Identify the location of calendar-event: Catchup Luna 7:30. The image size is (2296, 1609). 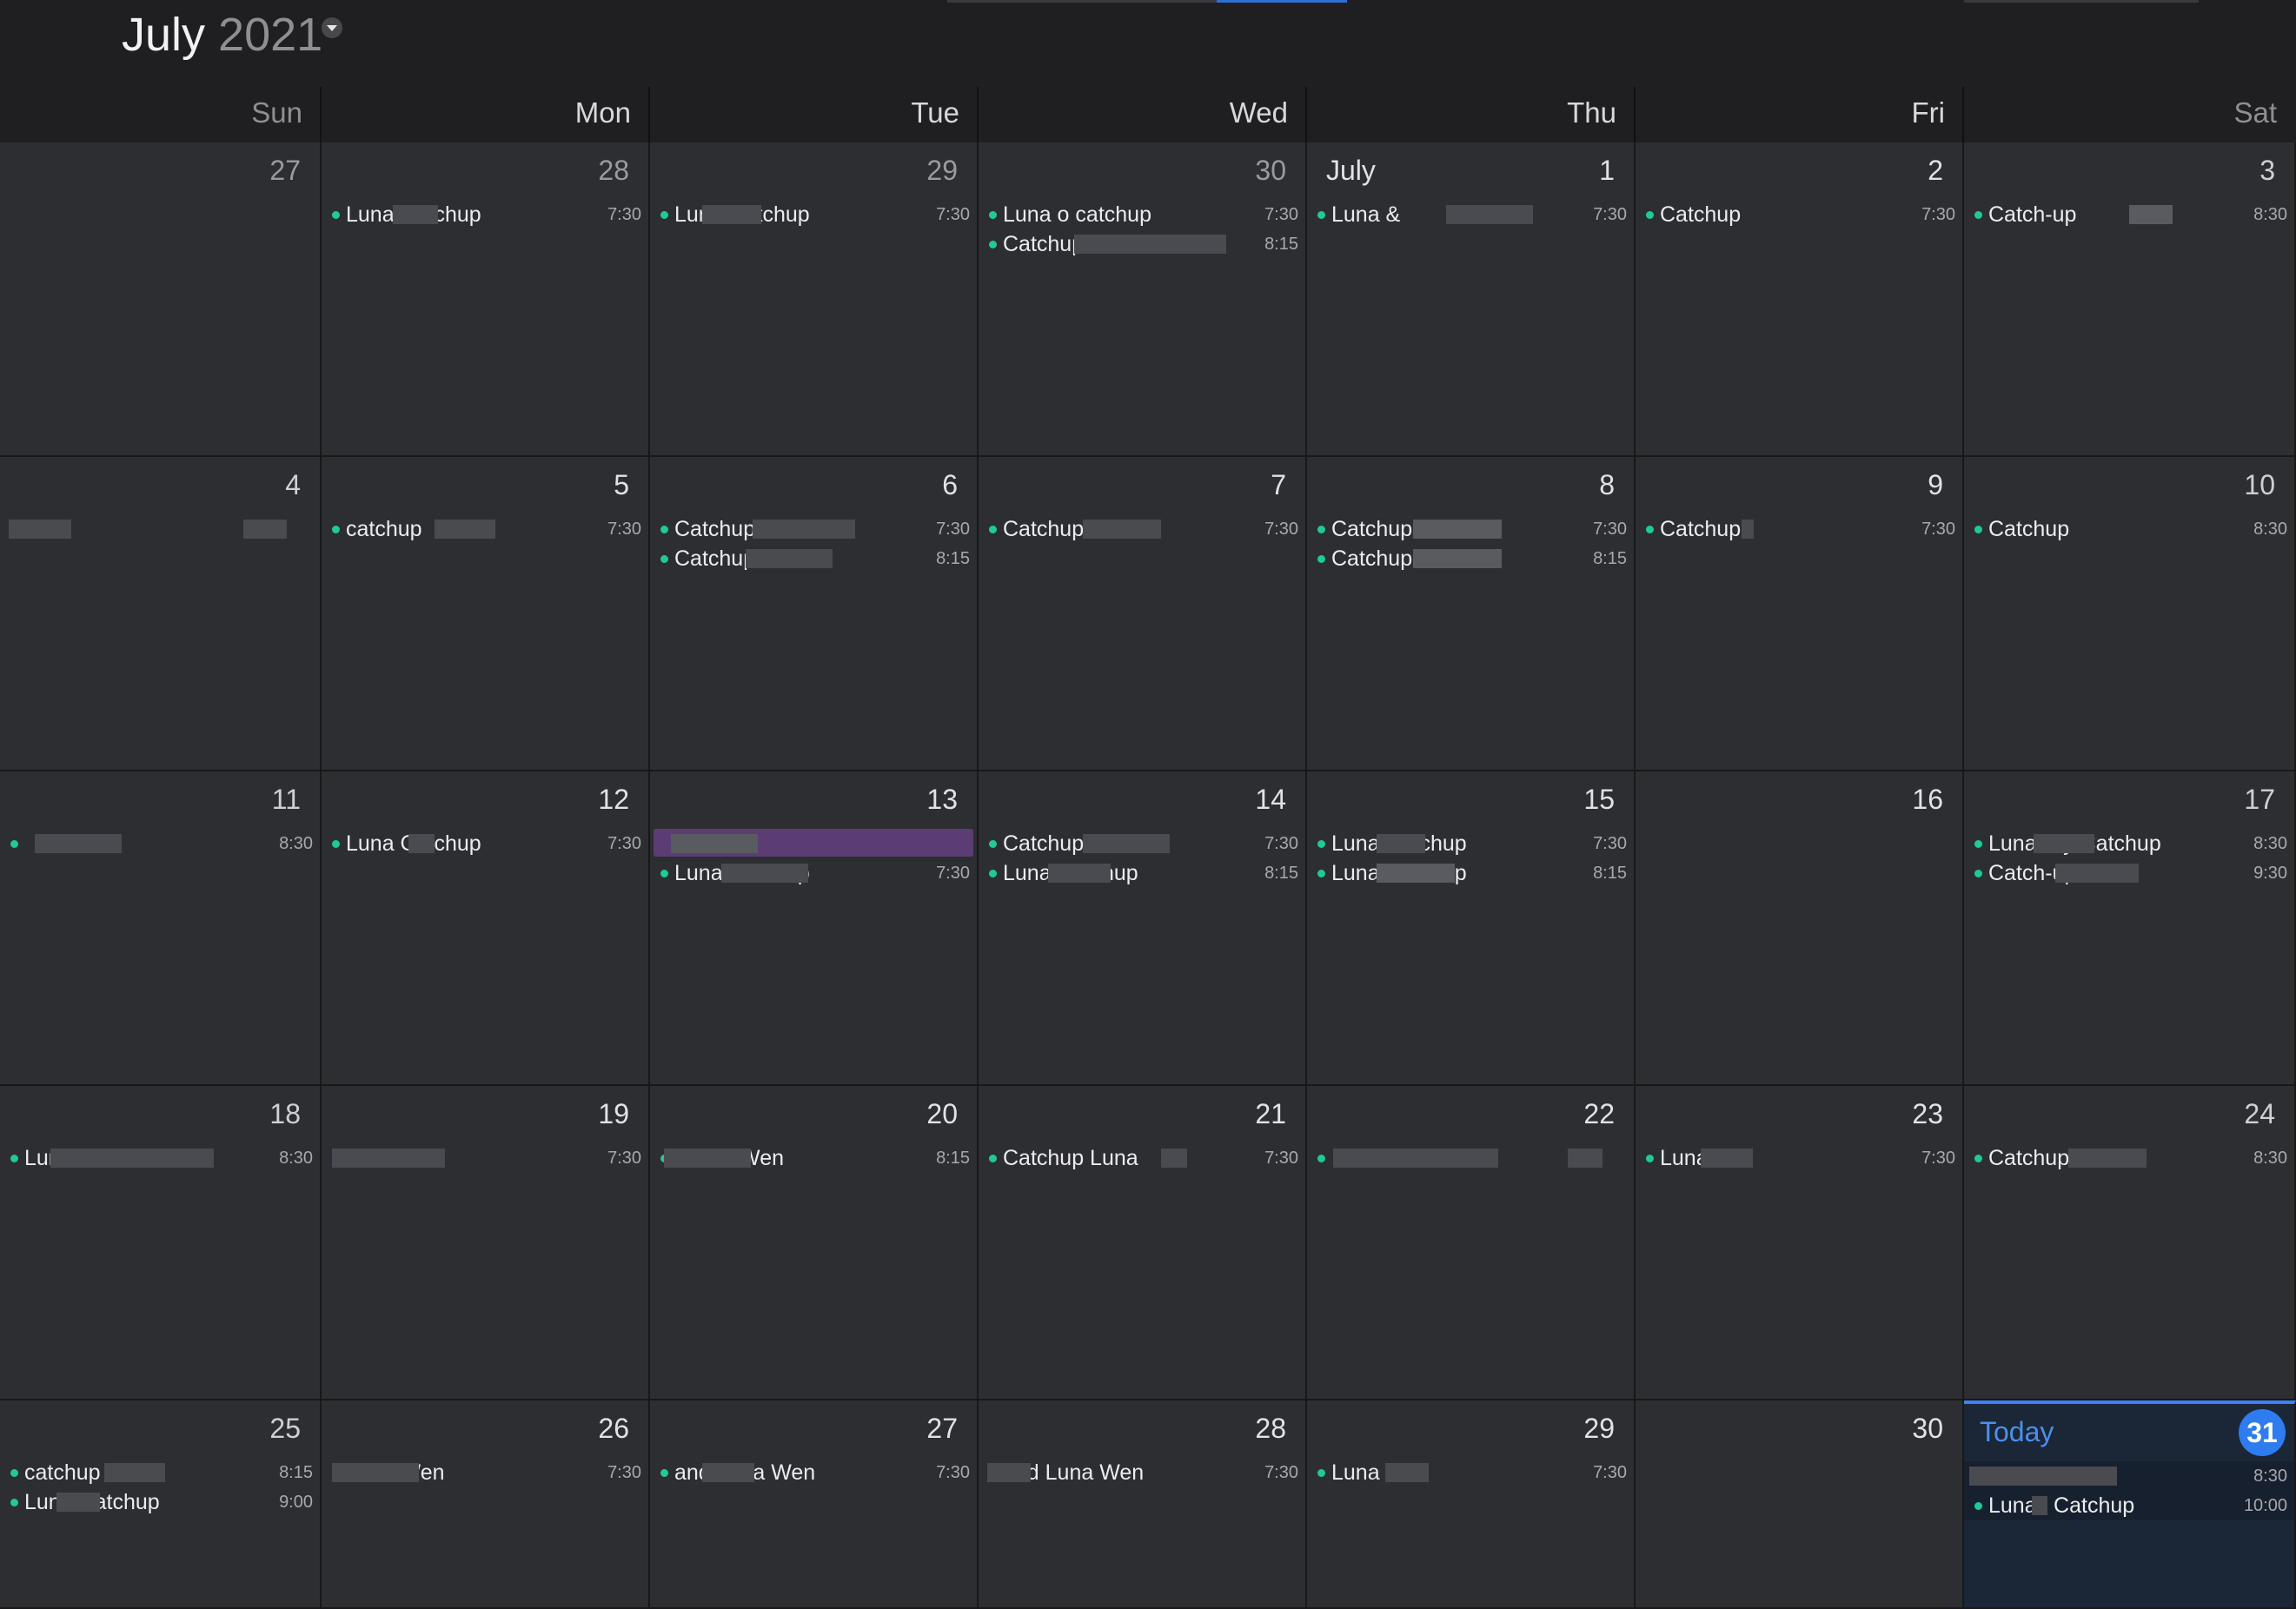
(1142, 1158).